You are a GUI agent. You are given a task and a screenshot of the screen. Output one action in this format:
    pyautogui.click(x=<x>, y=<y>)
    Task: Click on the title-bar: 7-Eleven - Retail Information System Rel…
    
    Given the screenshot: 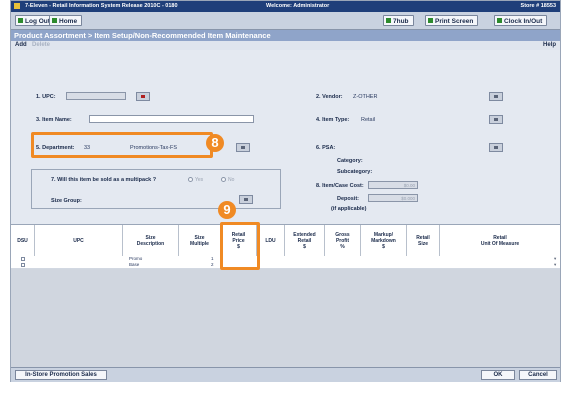 What is the action you would take?
    pyautogui.click(x=285, y=6)
    